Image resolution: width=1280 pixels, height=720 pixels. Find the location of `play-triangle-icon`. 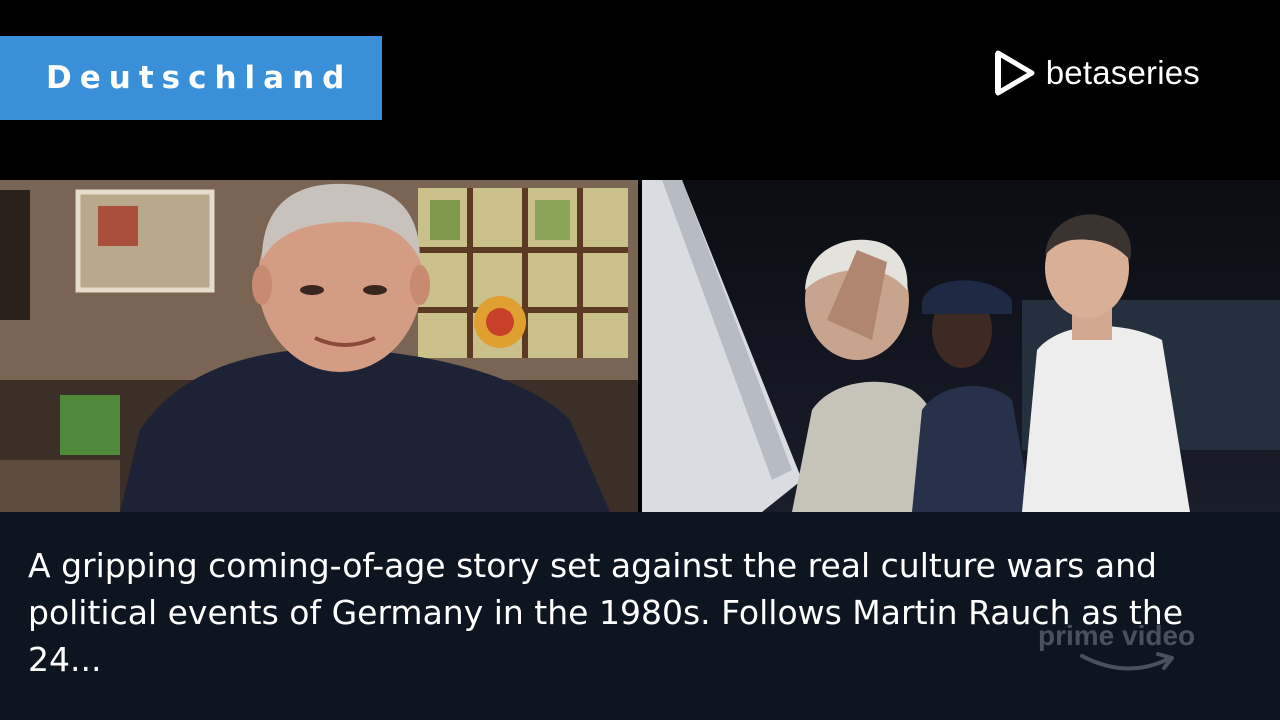

play-triangle-icon is located at coordinates (1014, 73).